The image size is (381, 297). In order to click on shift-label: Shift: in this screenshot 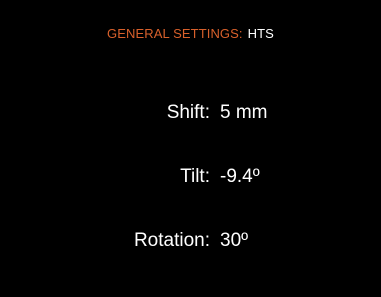, I will do `click(188, 112)`.